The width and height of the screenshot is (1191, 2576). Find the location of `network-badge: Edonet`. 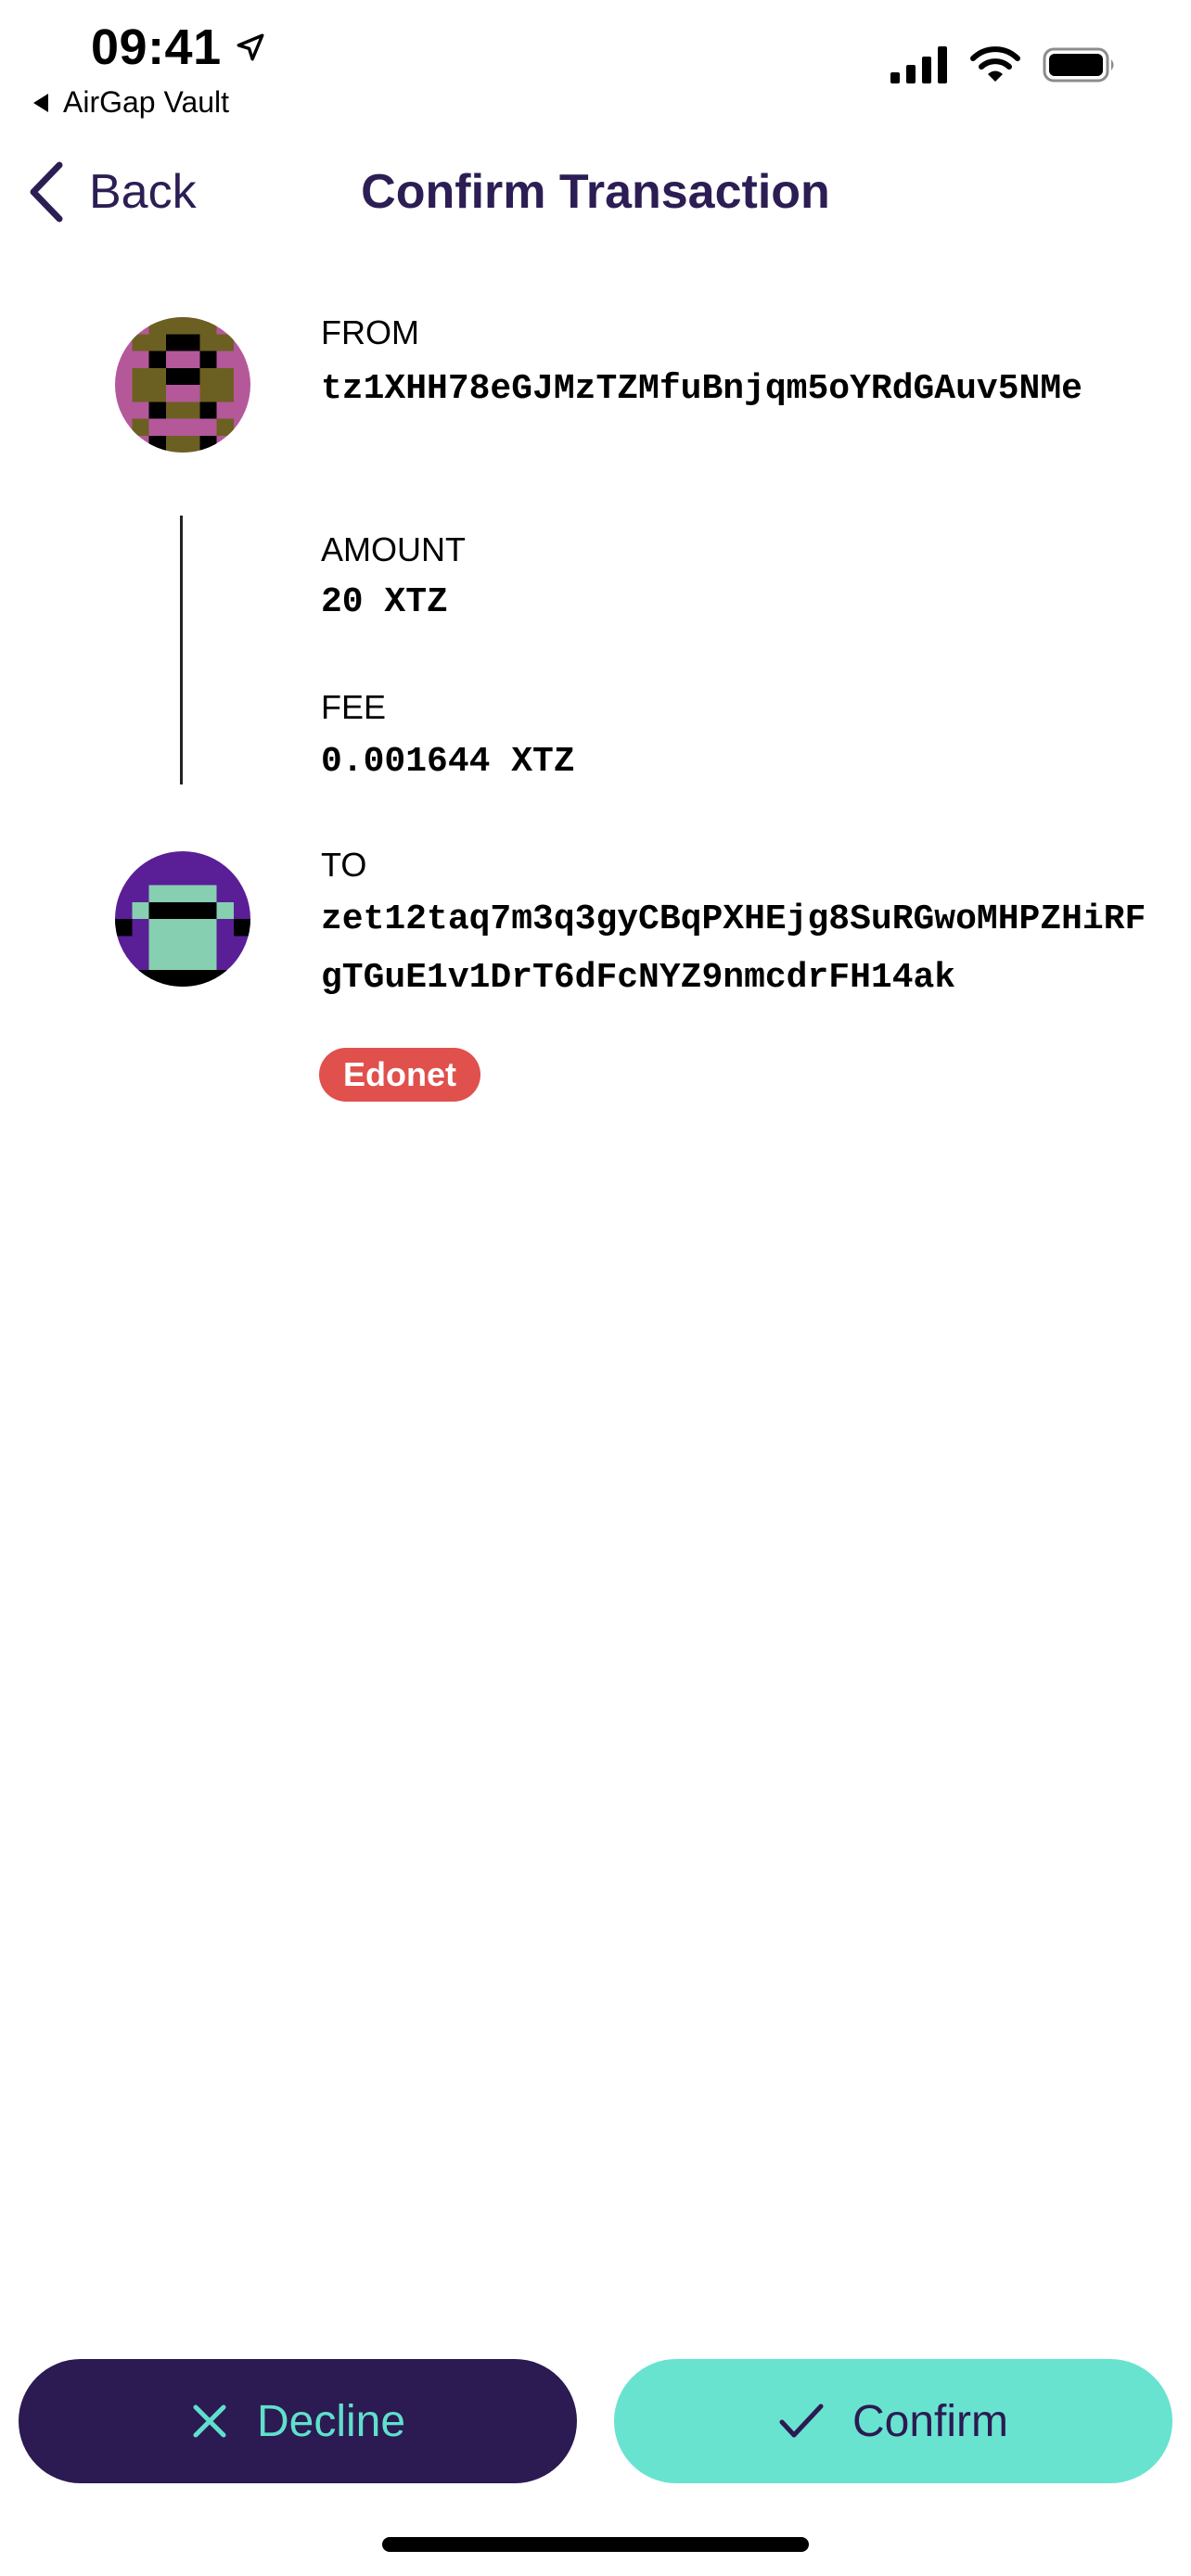

network-badge: Edonet is located at coordinates (399, 1075).